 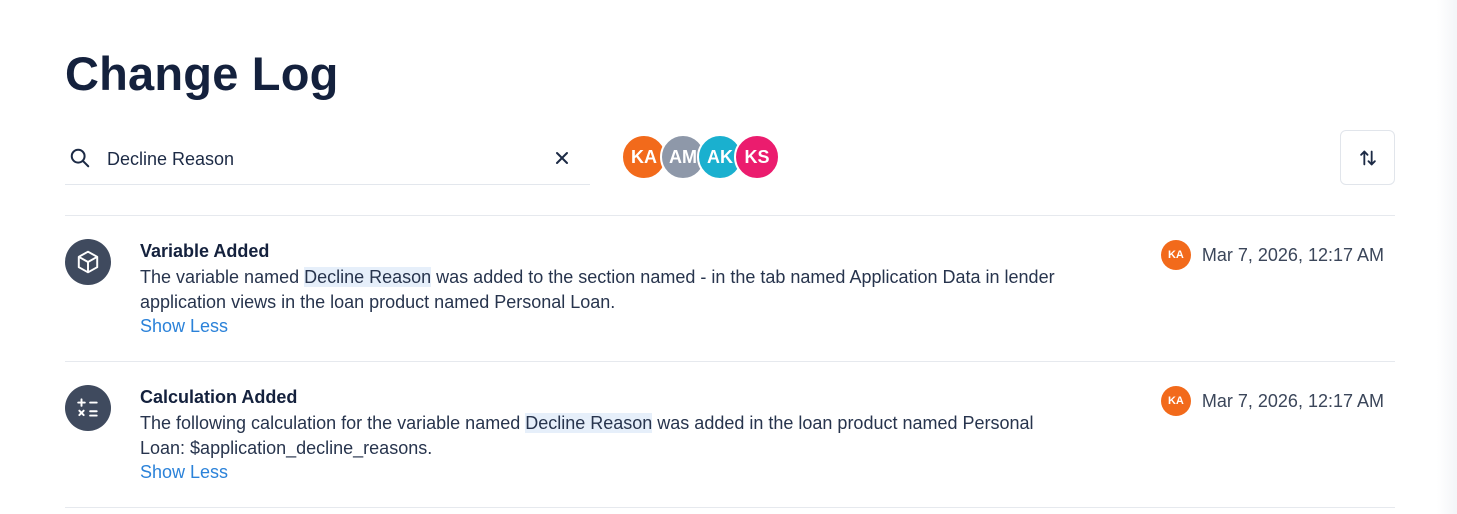 I want to click on entry-title: Calculation Added, so click(x=219, y=397).